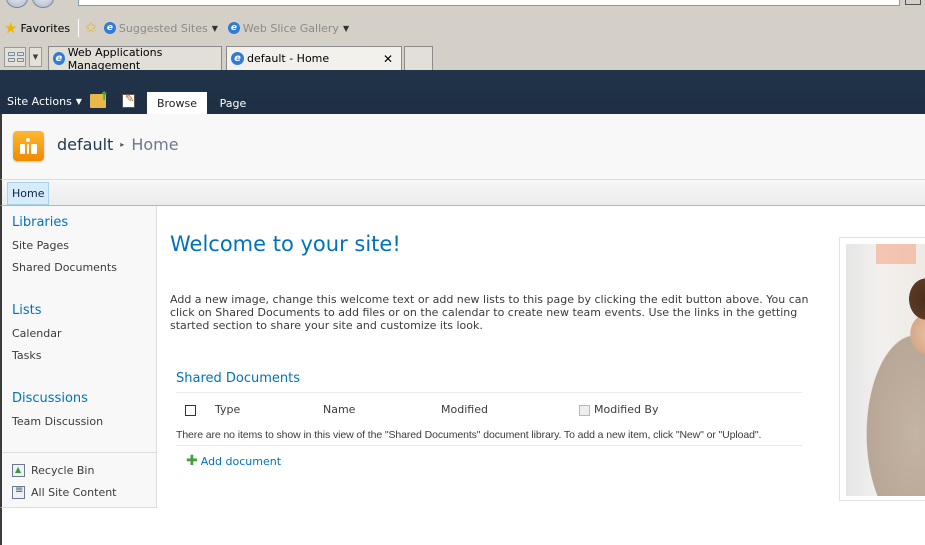  I want to click on address-bar-row, so click(462, 4).